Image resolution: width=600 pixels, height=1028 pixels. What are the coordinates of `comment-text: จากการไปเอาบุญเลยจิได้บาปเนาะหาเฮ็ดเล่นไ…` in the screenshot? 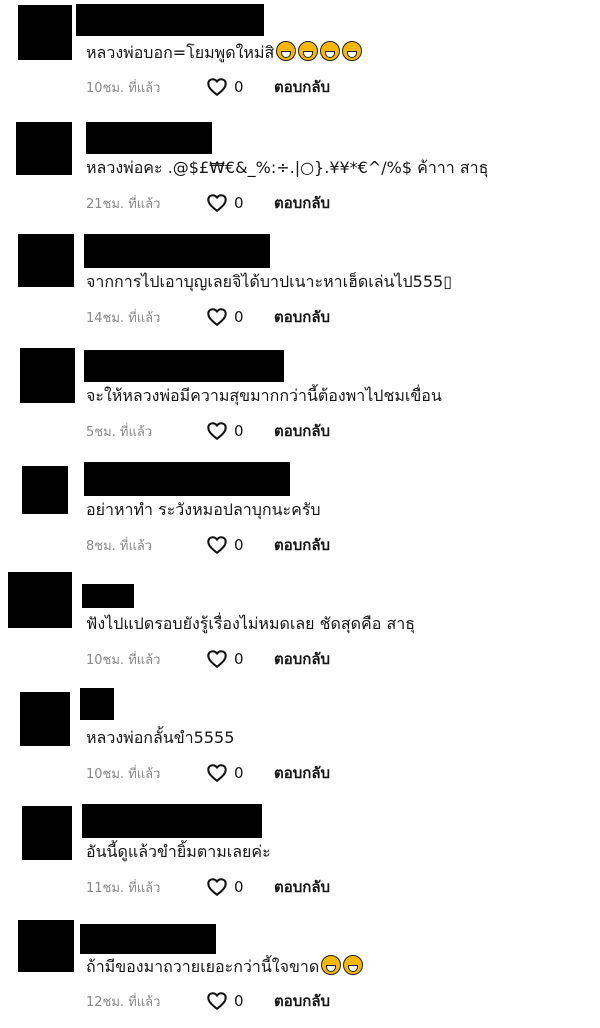 It's located at (269, 282).